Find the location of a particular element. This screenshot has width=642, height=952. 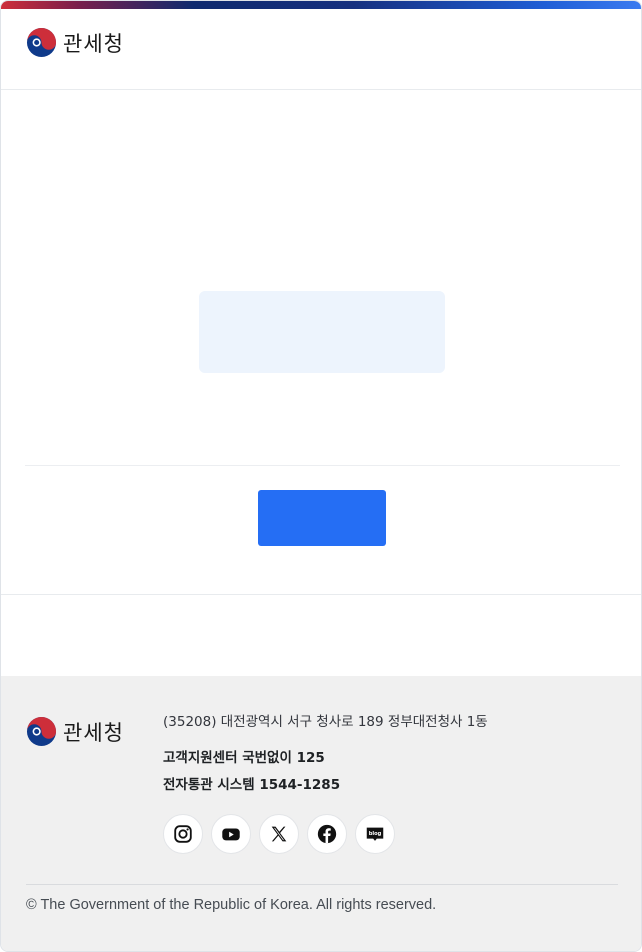

blog-link: blog is located at coordinates (375, 834).